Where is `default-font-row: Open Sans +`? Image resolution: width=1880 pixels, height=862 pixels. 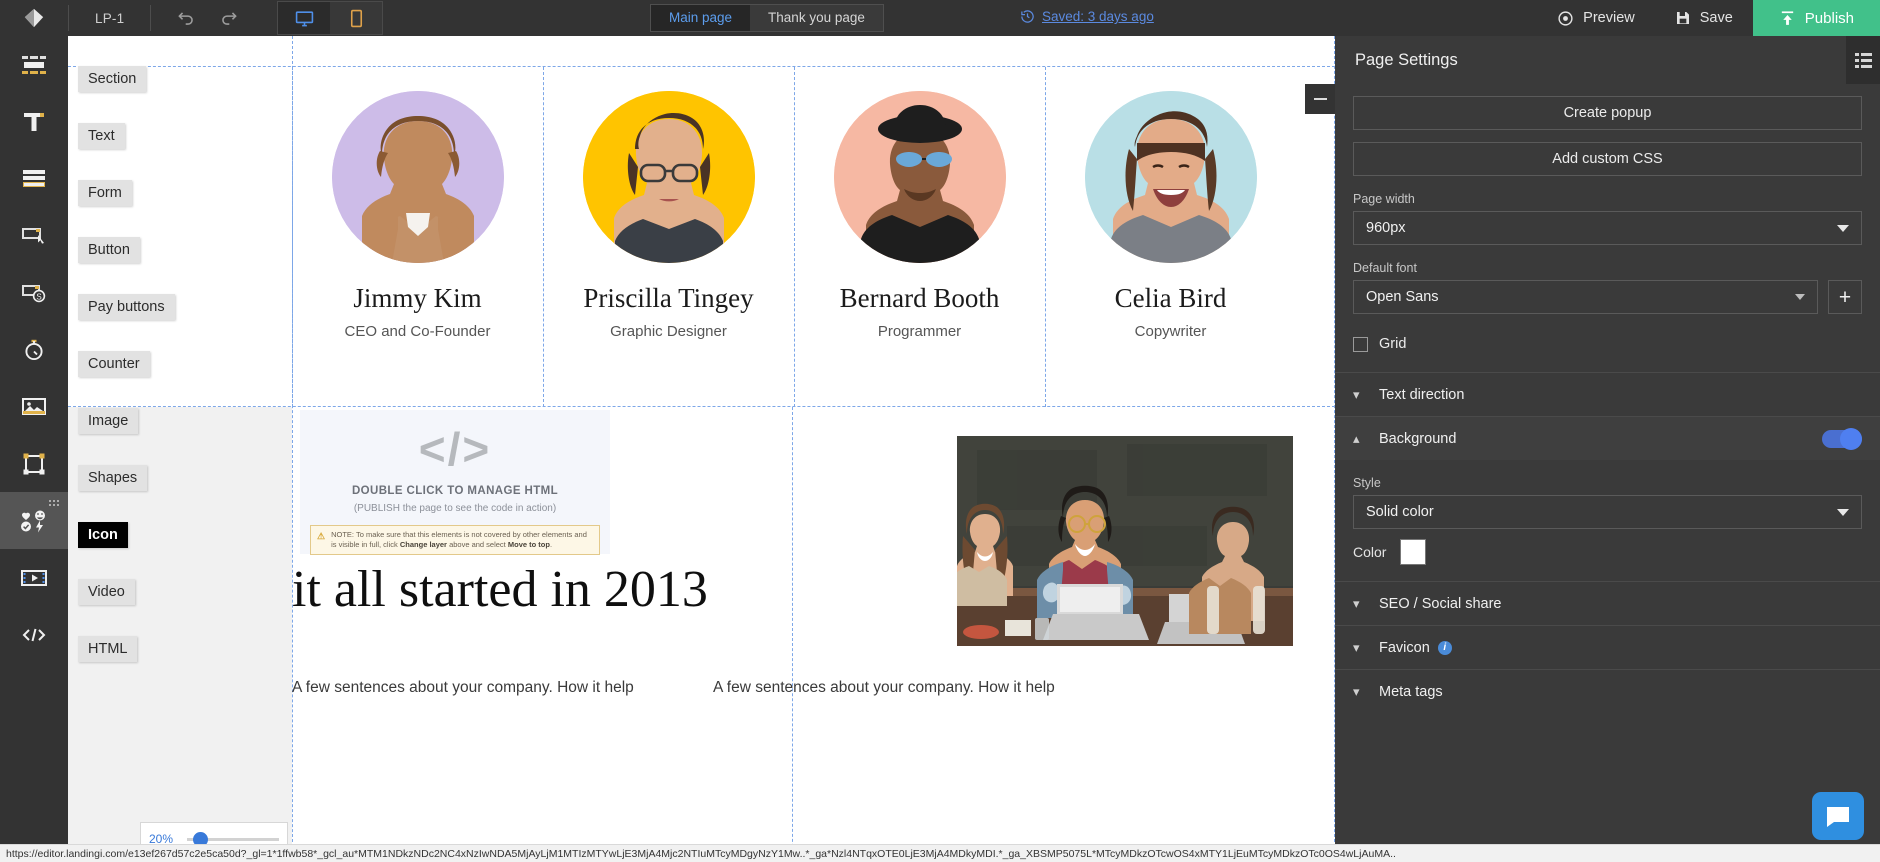
default-font-row: Open Sans + is located at coordinates (1607, 297).